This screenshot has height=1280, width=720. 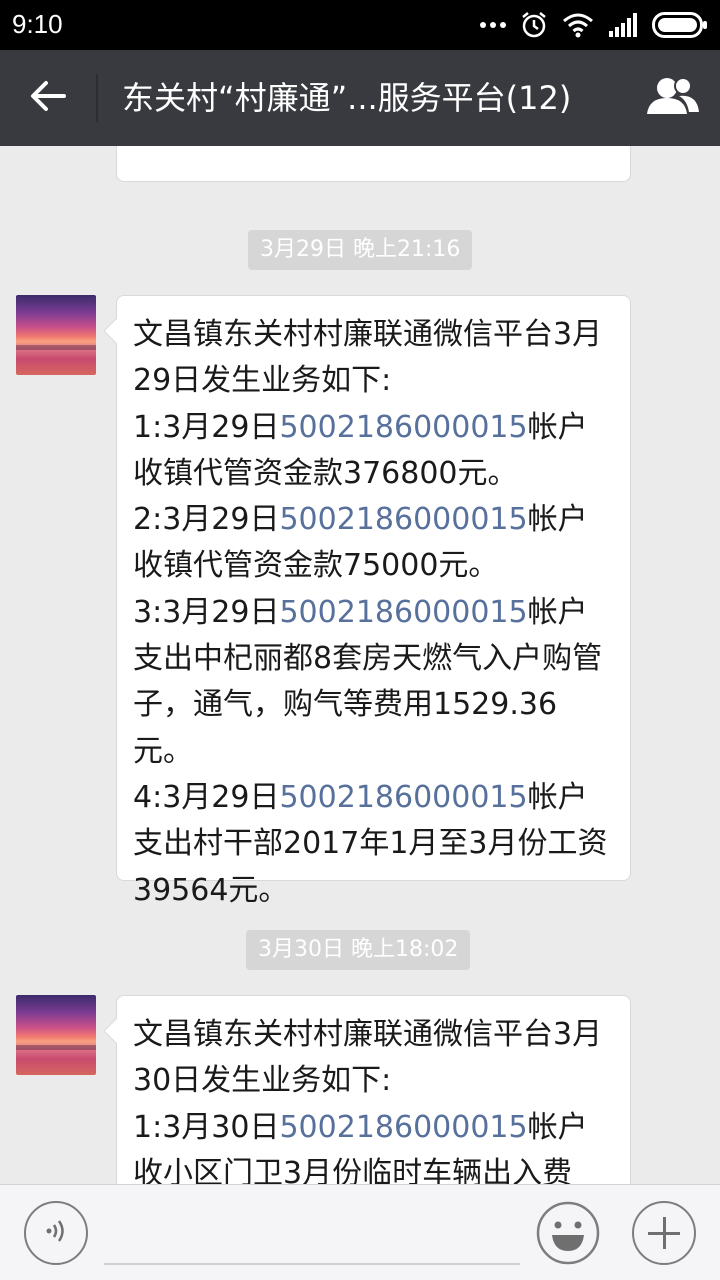 I want to click on message-timestamp: 3月29日 晚上21:16, so click(x=360, y=250).